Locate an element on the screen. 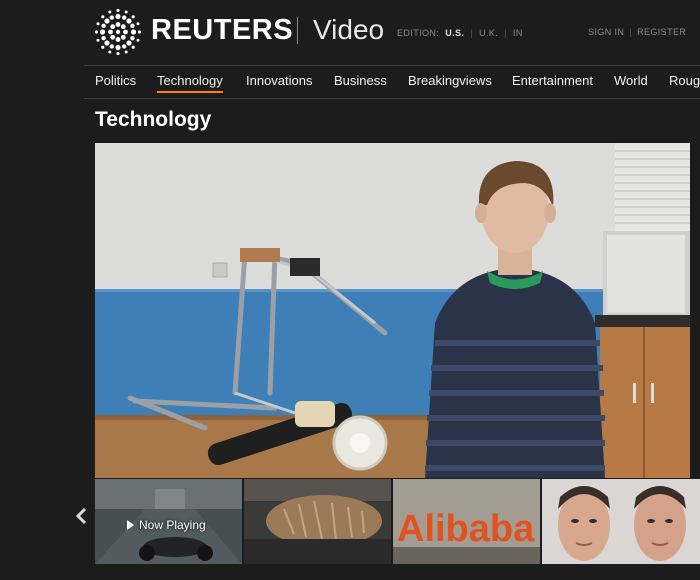 Image resolution: width=700 pixels, height=580 pixels. carousel-thumb-3: Alibaba is located at coordinates (466, 521).